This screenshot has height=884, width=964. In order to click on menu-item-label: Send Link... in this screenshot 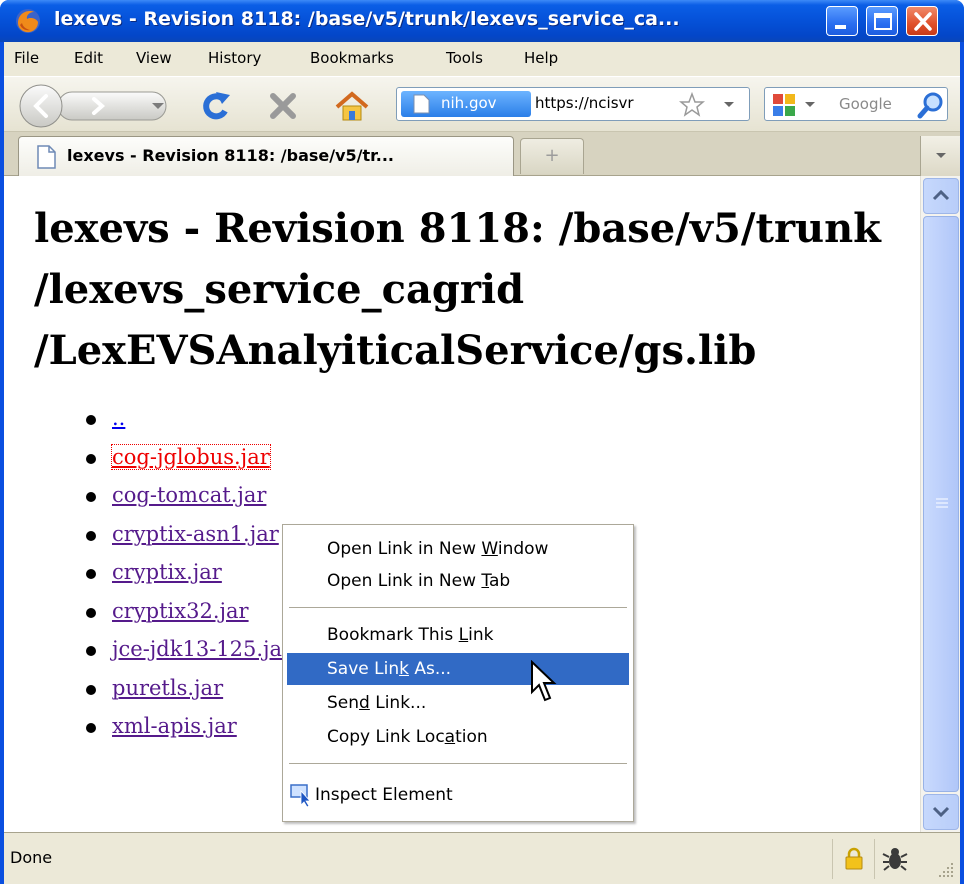, I will do `click(377, 703)`.